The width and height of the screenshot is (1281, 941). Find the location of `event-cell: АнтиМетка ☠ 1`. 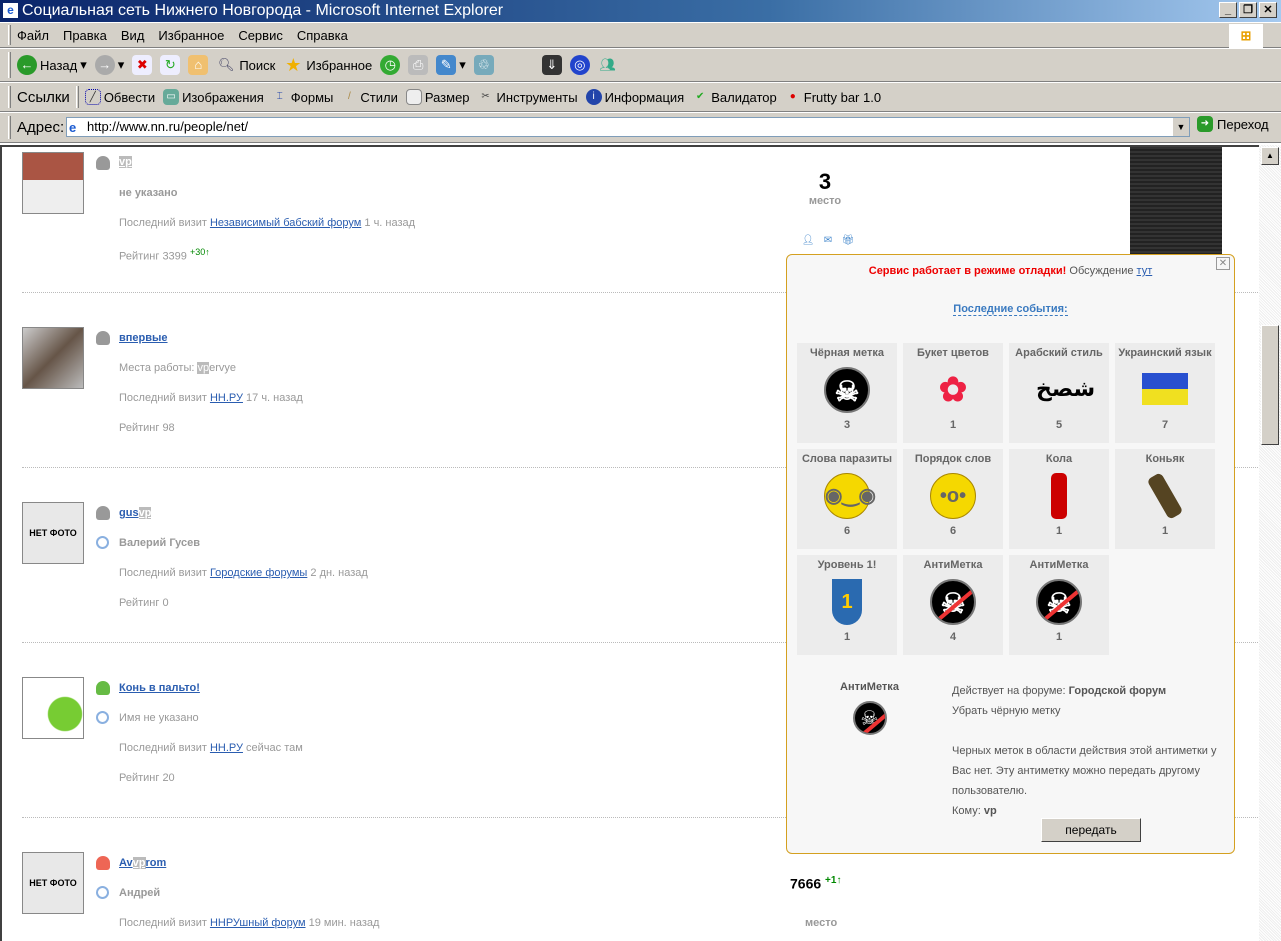

event-cell: АнтиМетка ☠ 1 is located at coordinates (1059, 605).